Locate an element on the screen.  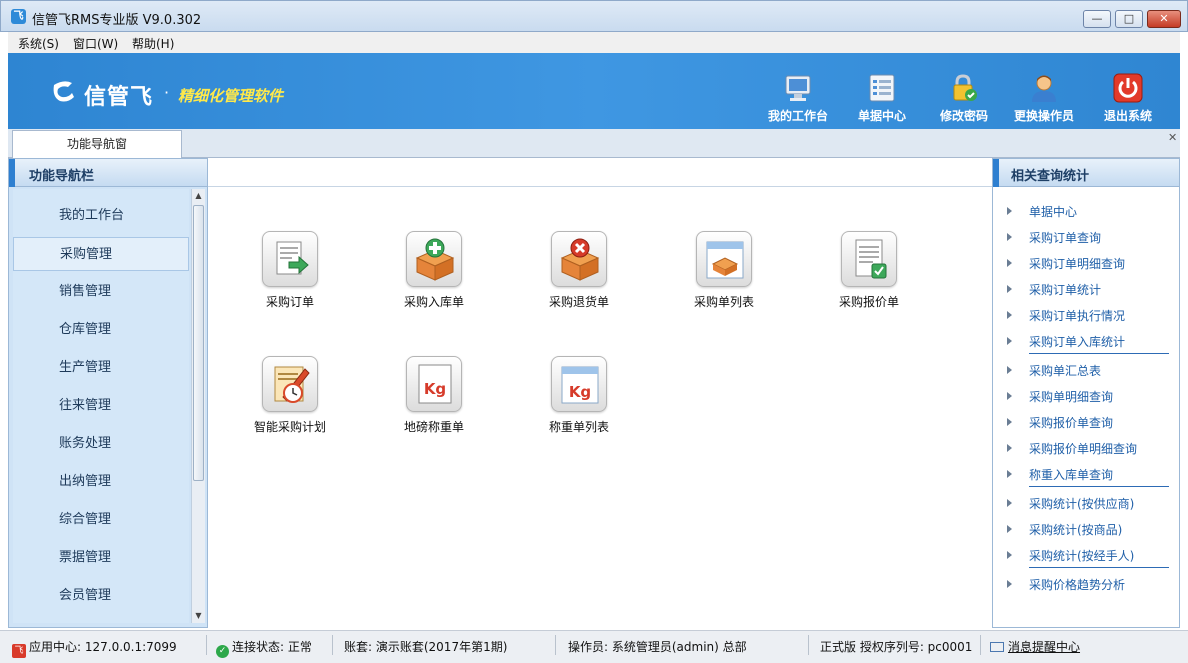
minimize-button: — is located at coordinates (1097, 19).